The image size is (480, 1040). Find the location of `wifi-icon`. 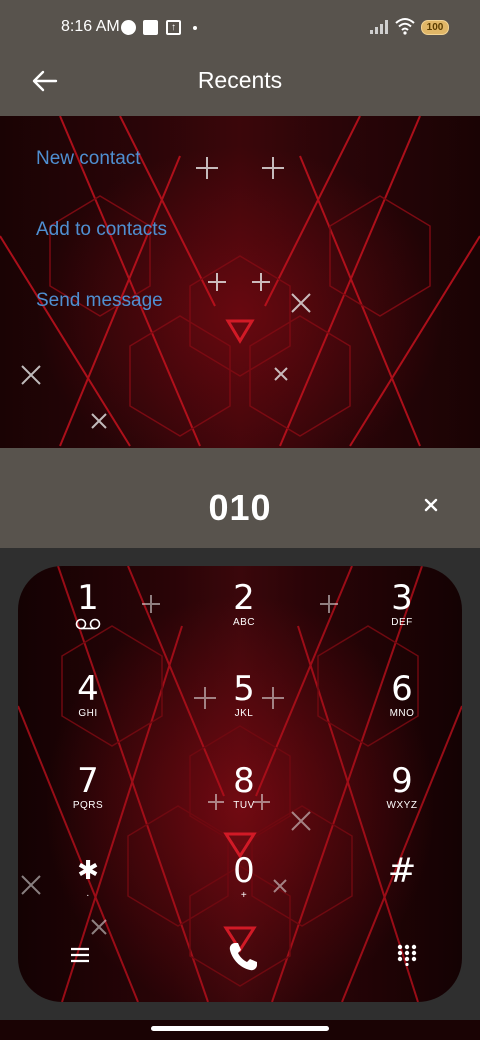

wifi-icon is located at coordinates (405, 26).